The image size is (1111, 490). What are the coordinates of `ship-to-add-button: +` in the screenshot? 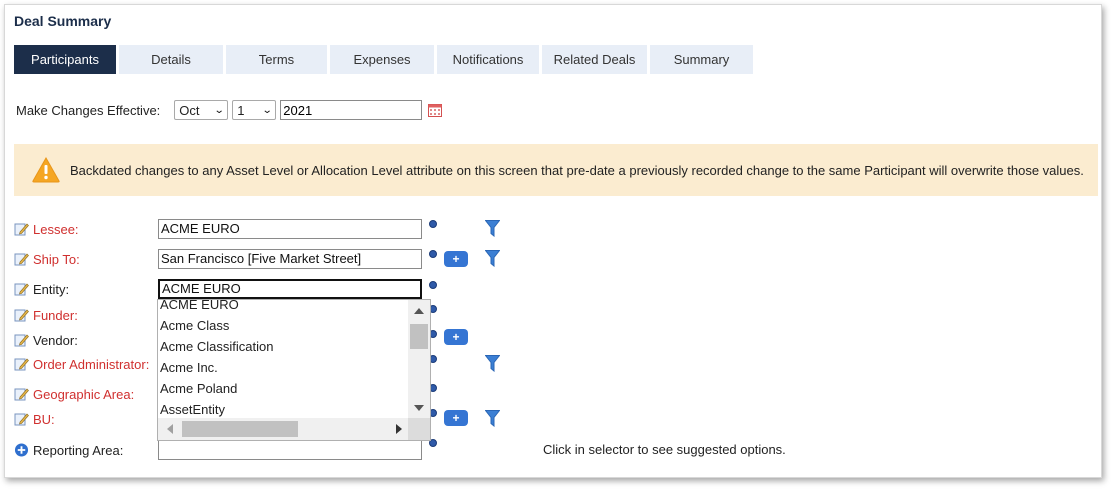 It's located at (456, 259).